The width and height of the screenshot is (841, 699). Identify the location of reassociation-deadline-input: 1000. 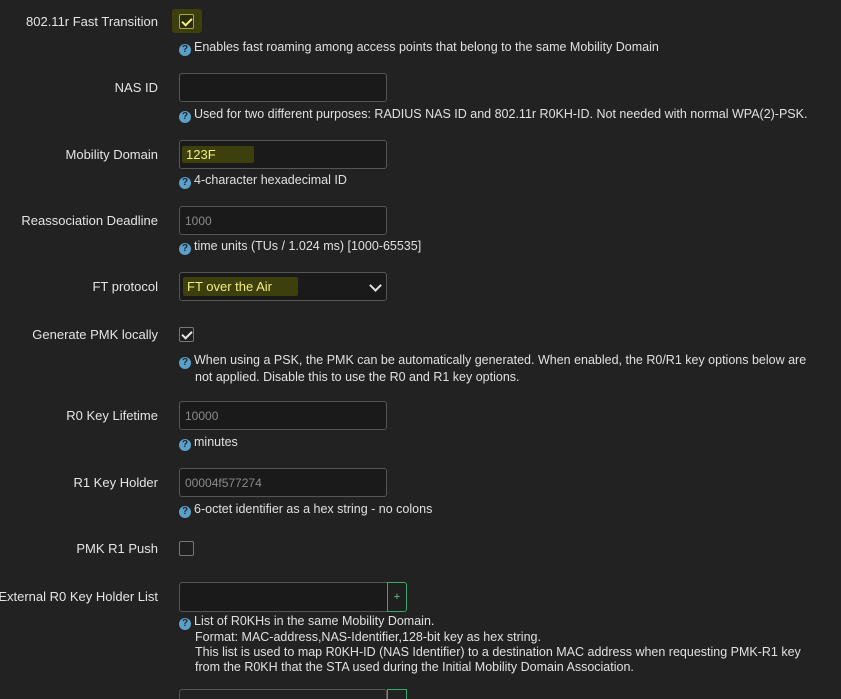
(283, 220).